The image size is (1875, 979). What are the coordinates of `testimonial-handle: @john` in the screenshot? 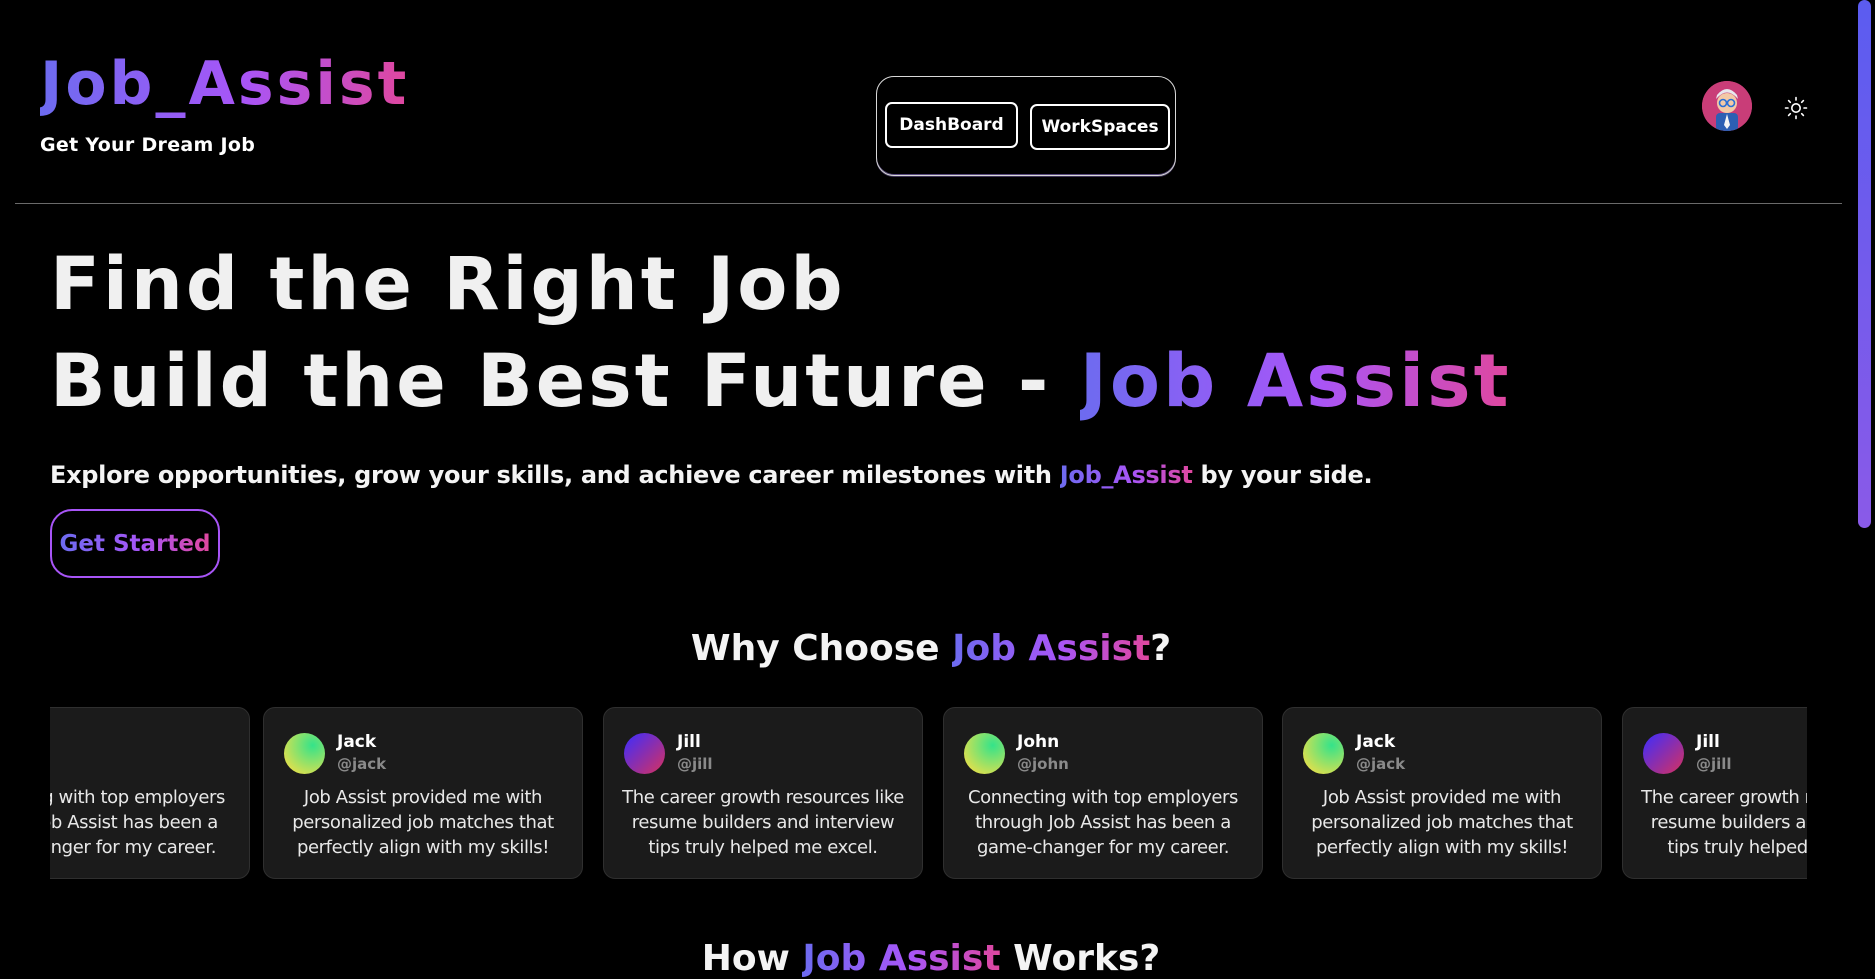 It's located at (1043, 764).